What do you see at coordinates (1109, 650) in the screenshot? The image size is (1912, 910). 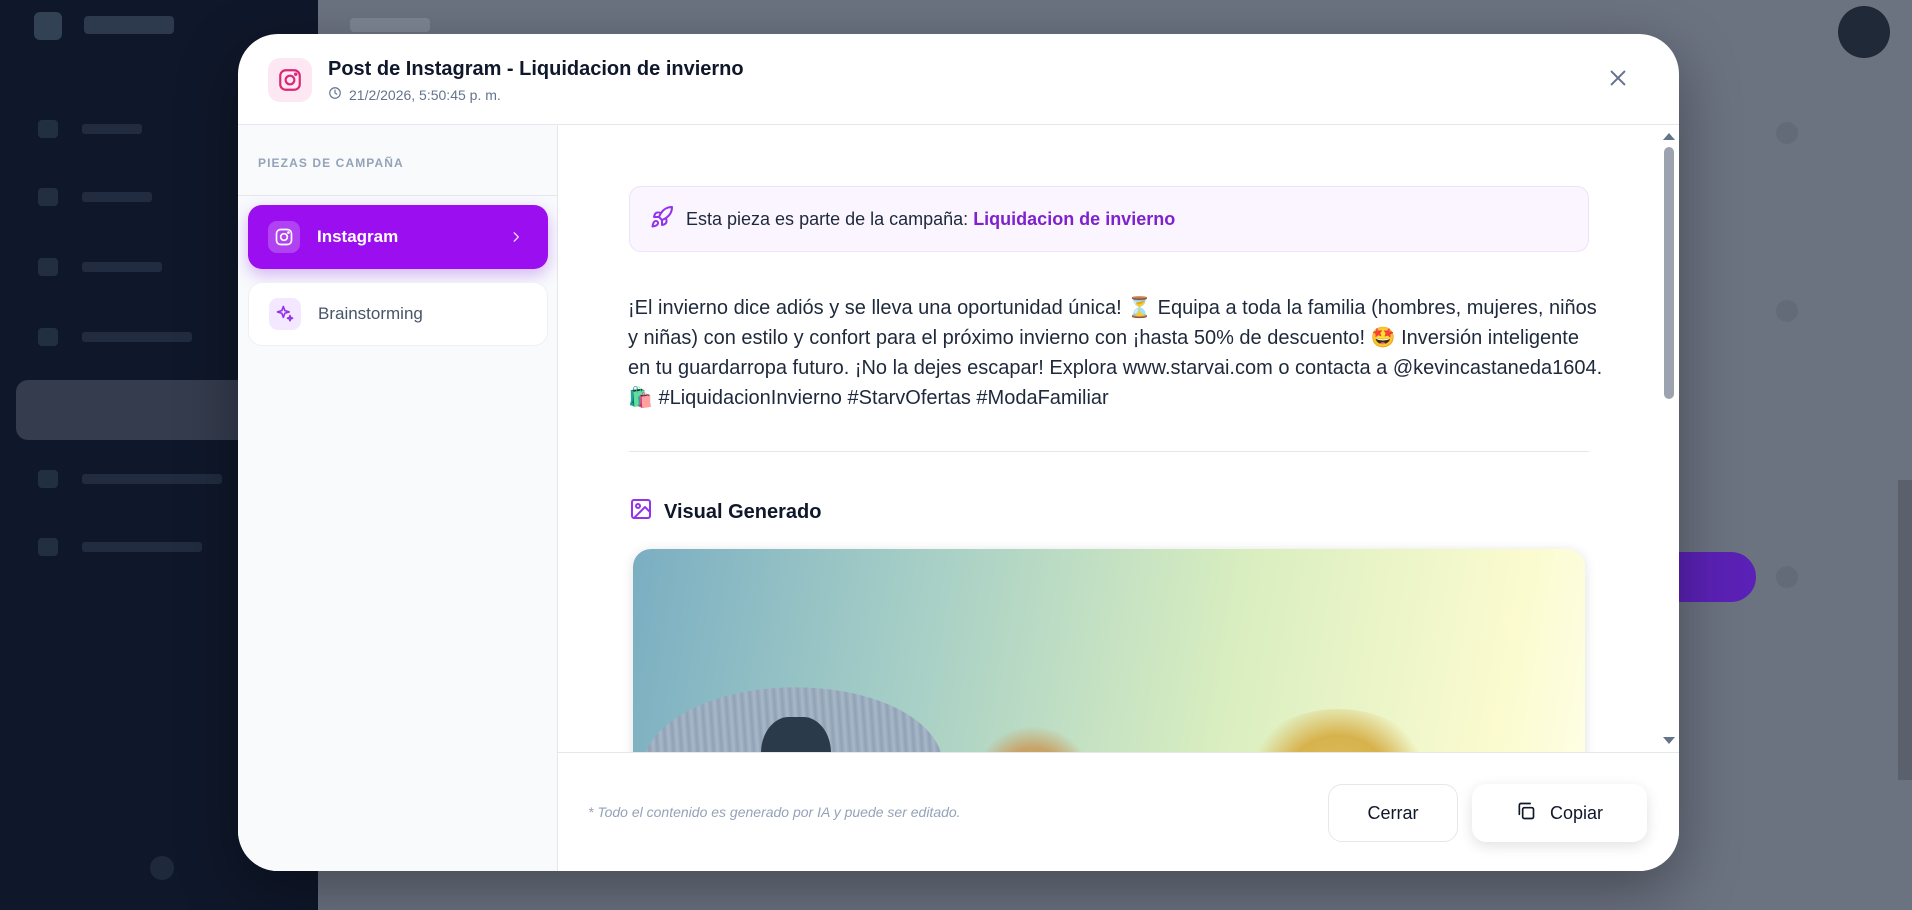 I see `generated-visual-image` at bounding box center [1109, 650].